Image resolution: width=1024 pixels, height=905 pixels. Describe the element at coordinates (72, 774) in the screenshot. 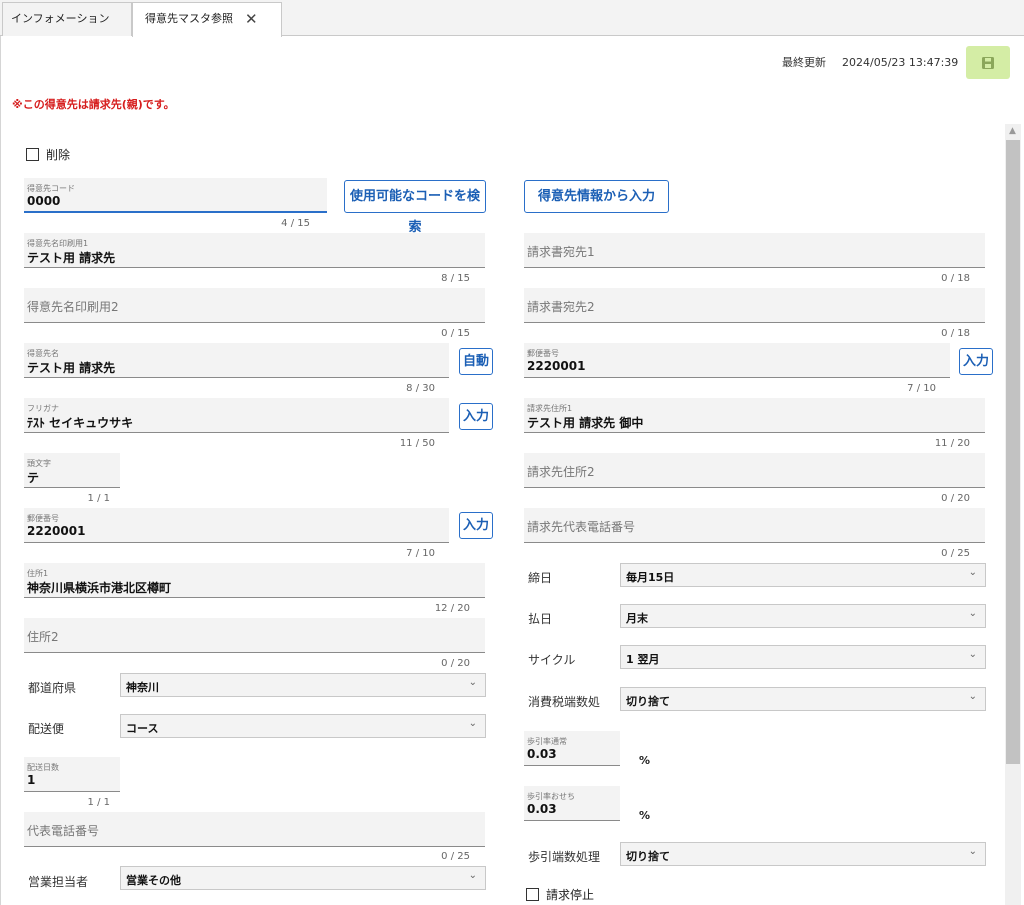

I see `delivery-days-field: 配送日数 1` at that location.